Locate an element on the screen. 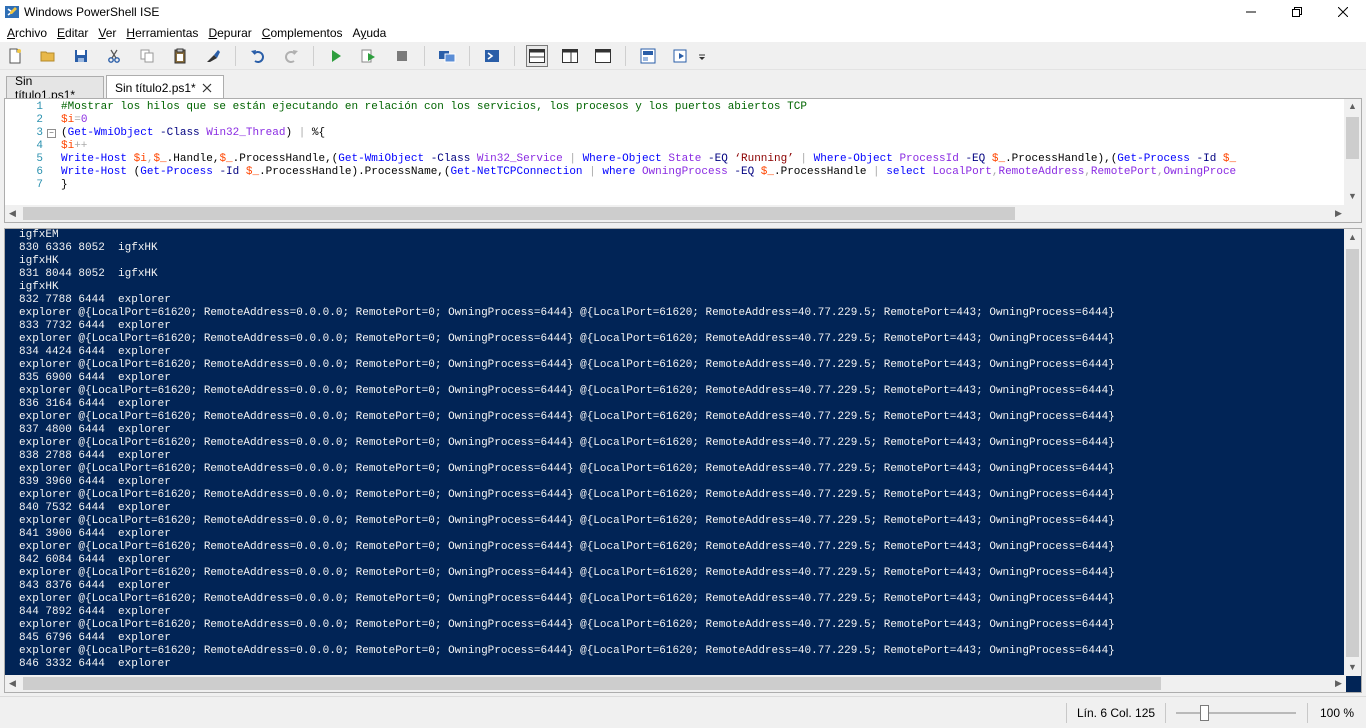 The image size is (1366, 728). menu-label: ditar is located at coordinates (77, 33).